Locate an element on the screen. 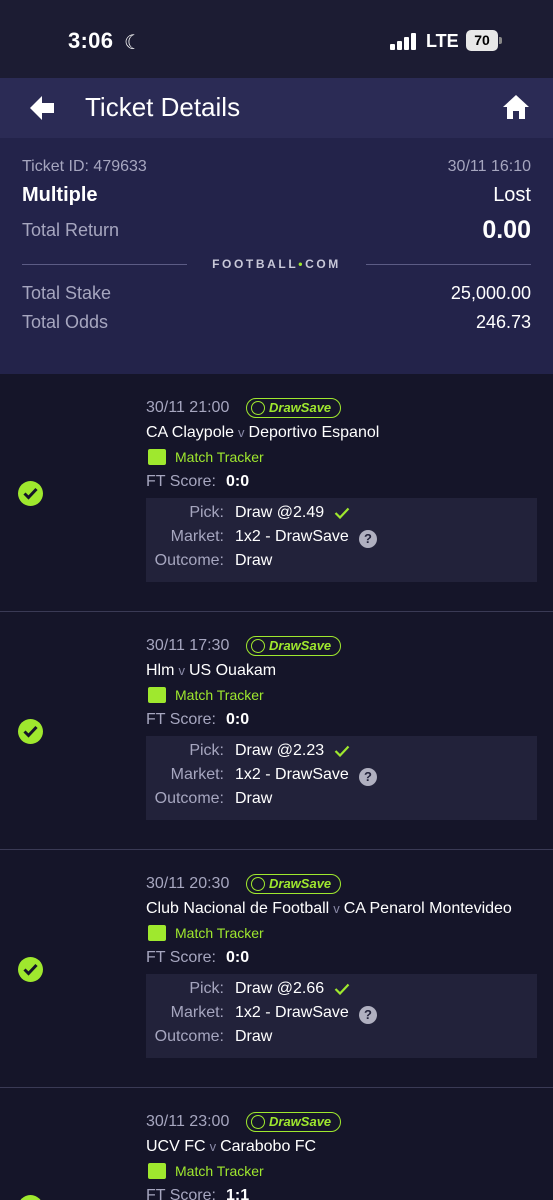 This screenshot has height=1200, width=553. match-teams: UCV FC v Carabobo FC is located at coordinates (231, 1147).